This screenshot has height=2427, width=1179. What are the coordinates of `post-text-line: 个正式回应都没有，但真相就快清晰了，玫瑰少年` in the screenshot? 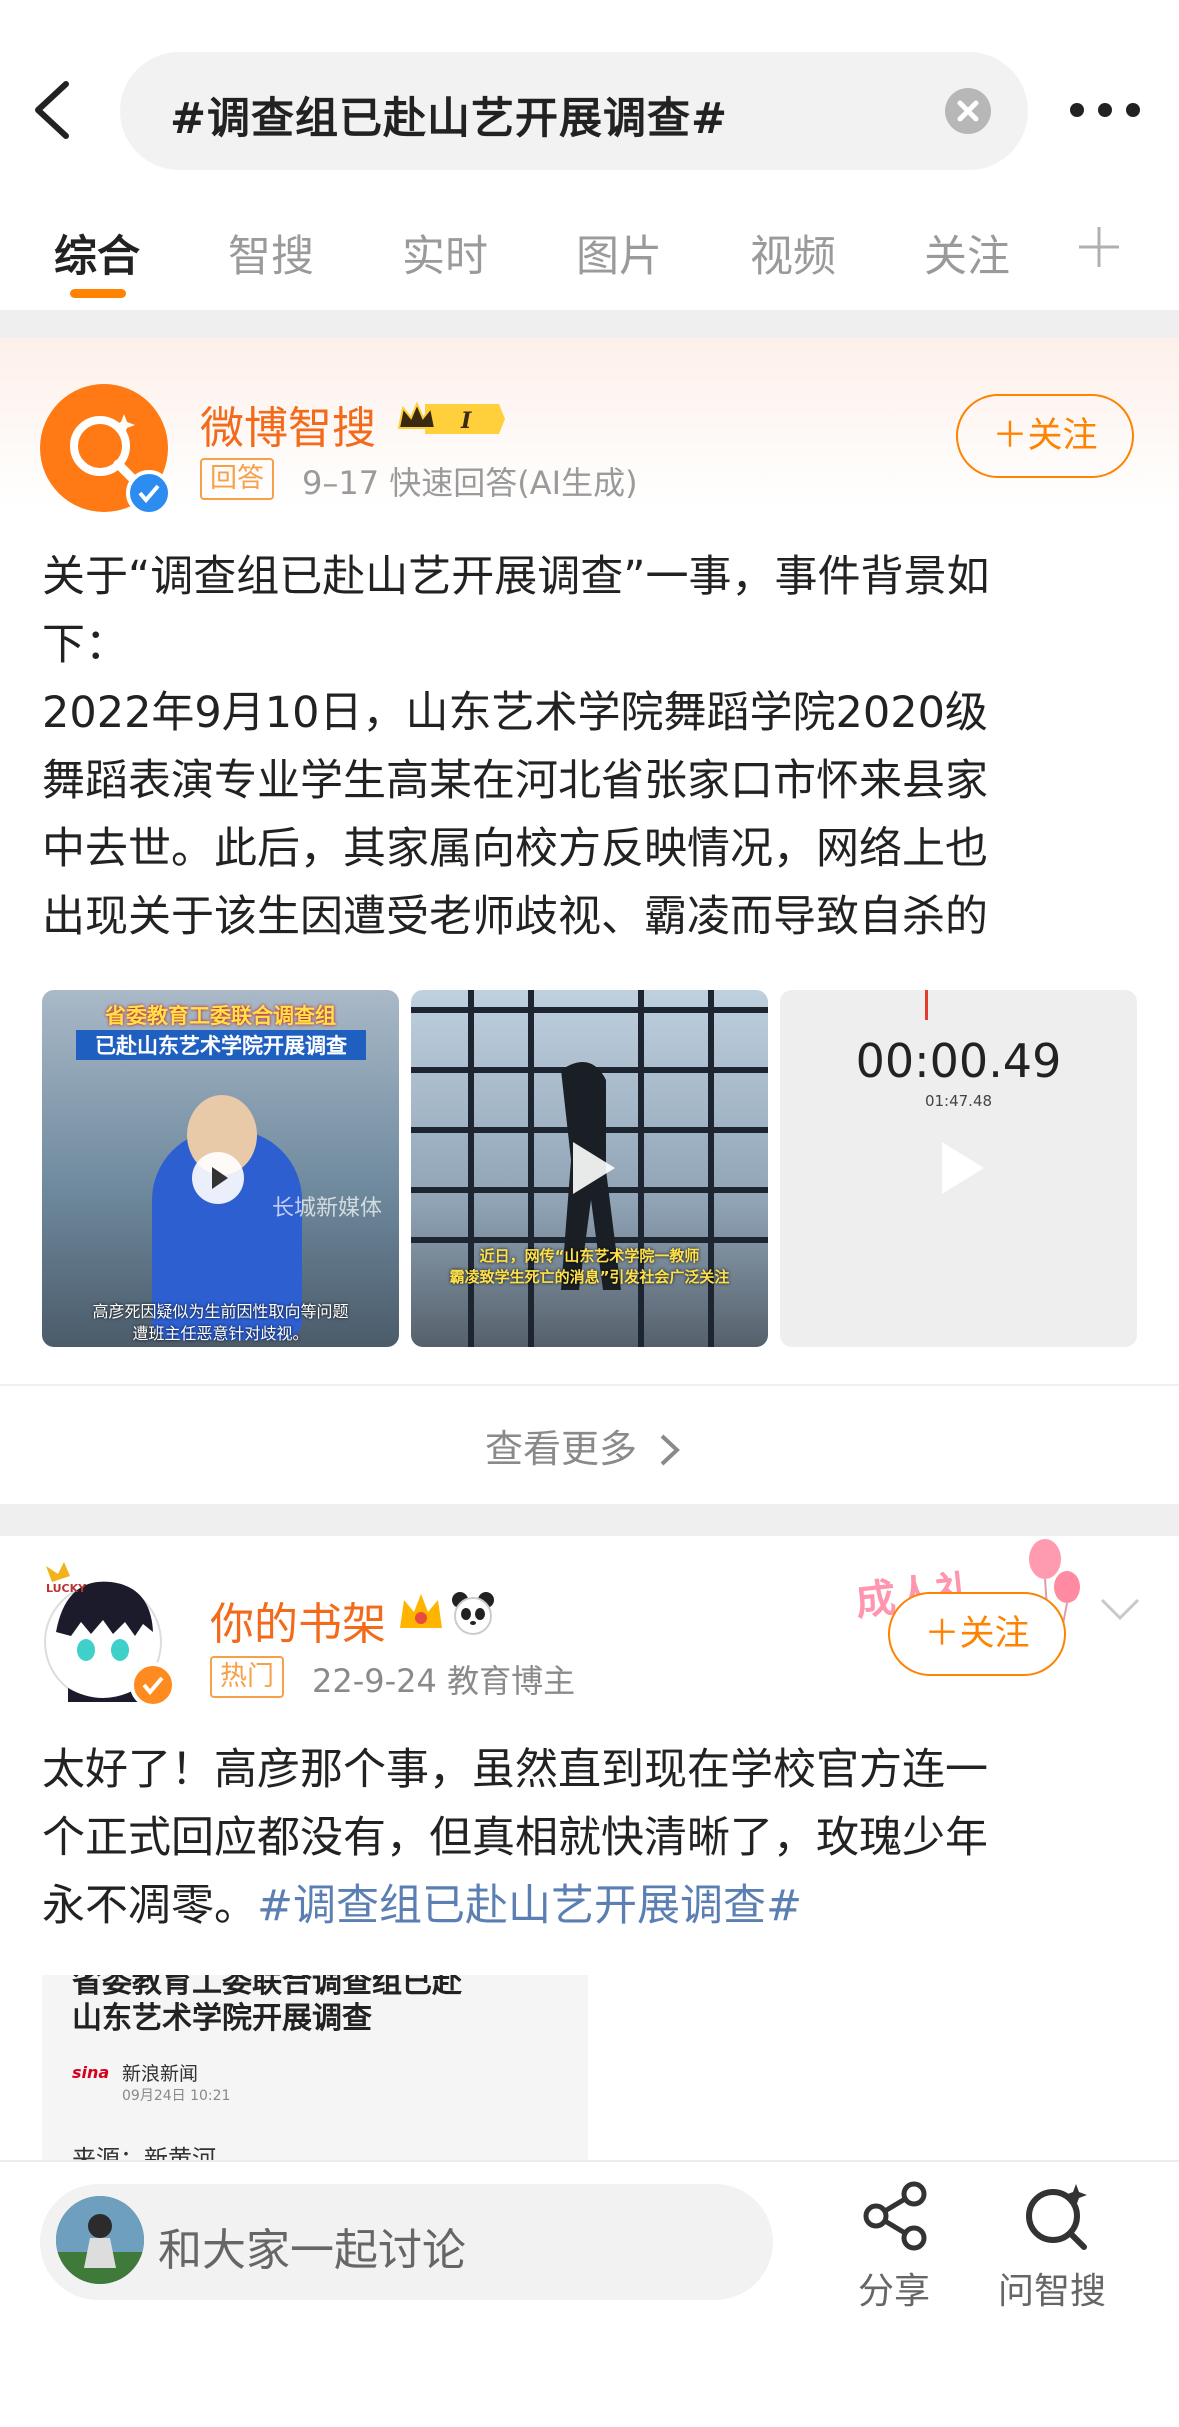 It's located at (515, 1838).